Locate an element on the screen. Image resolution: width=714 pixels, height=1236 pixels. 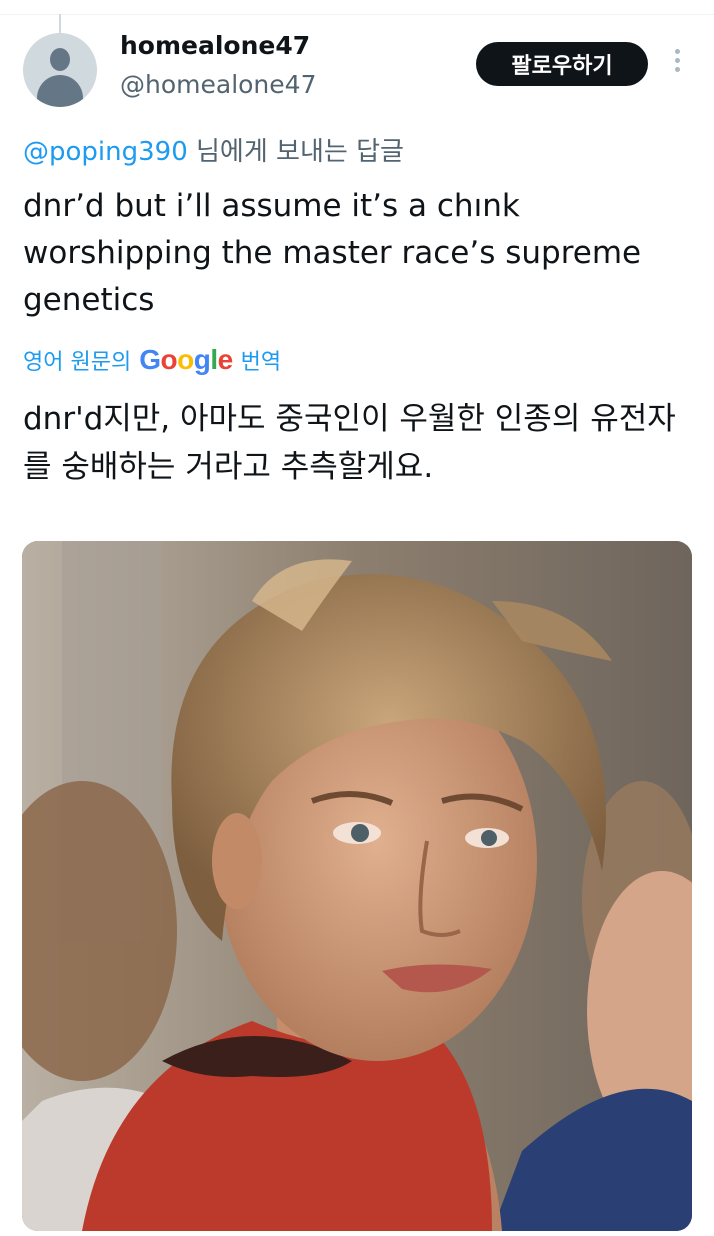
reply-context-label: 님에게 보내는 답글 is located at coordinates (295, 152).